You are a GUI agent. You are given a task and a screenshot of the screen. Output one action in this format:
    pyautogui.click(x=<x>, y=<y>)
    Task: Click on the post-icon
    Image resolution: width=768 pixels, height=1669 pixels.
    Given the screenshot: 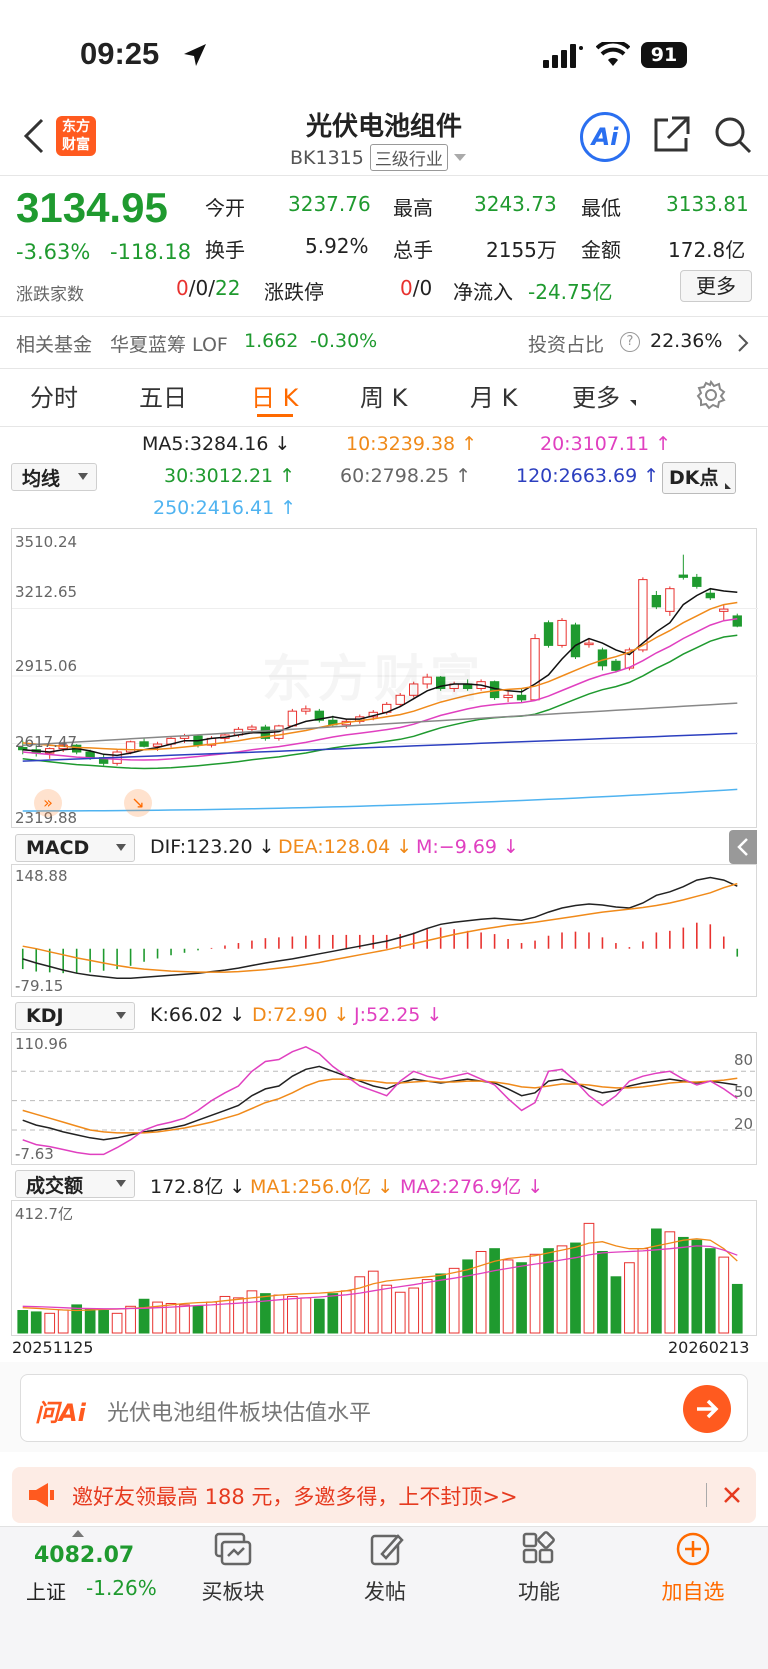 What is the action you would take?
    pyautogui.click(x=387, y=1551)
    